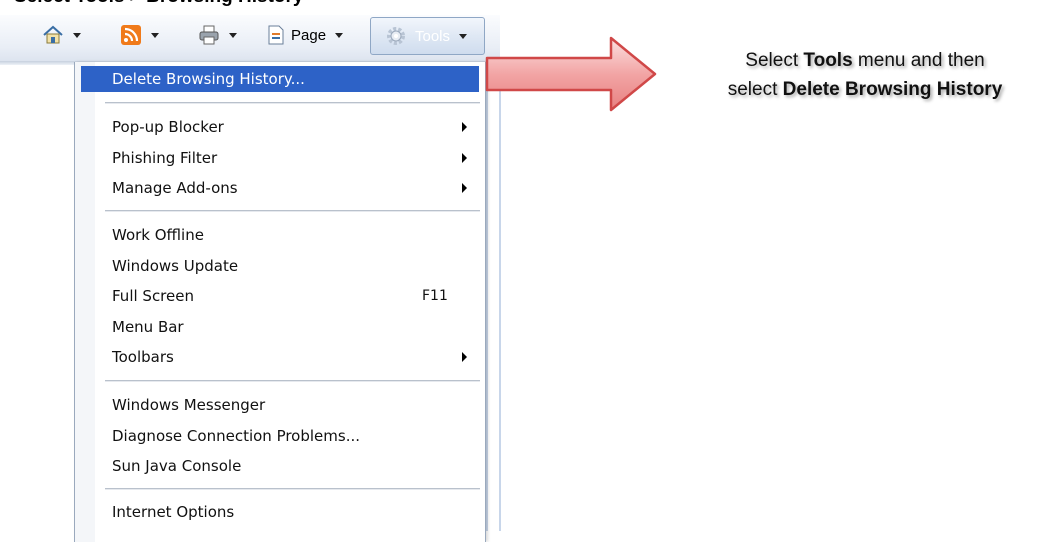 The image size is (1061, 542). What do you see at coordinates (280, 158) in the screenshot?
I see `menu-item-phishing-filter: Phishing Filter` at bounding box center [280, 158].